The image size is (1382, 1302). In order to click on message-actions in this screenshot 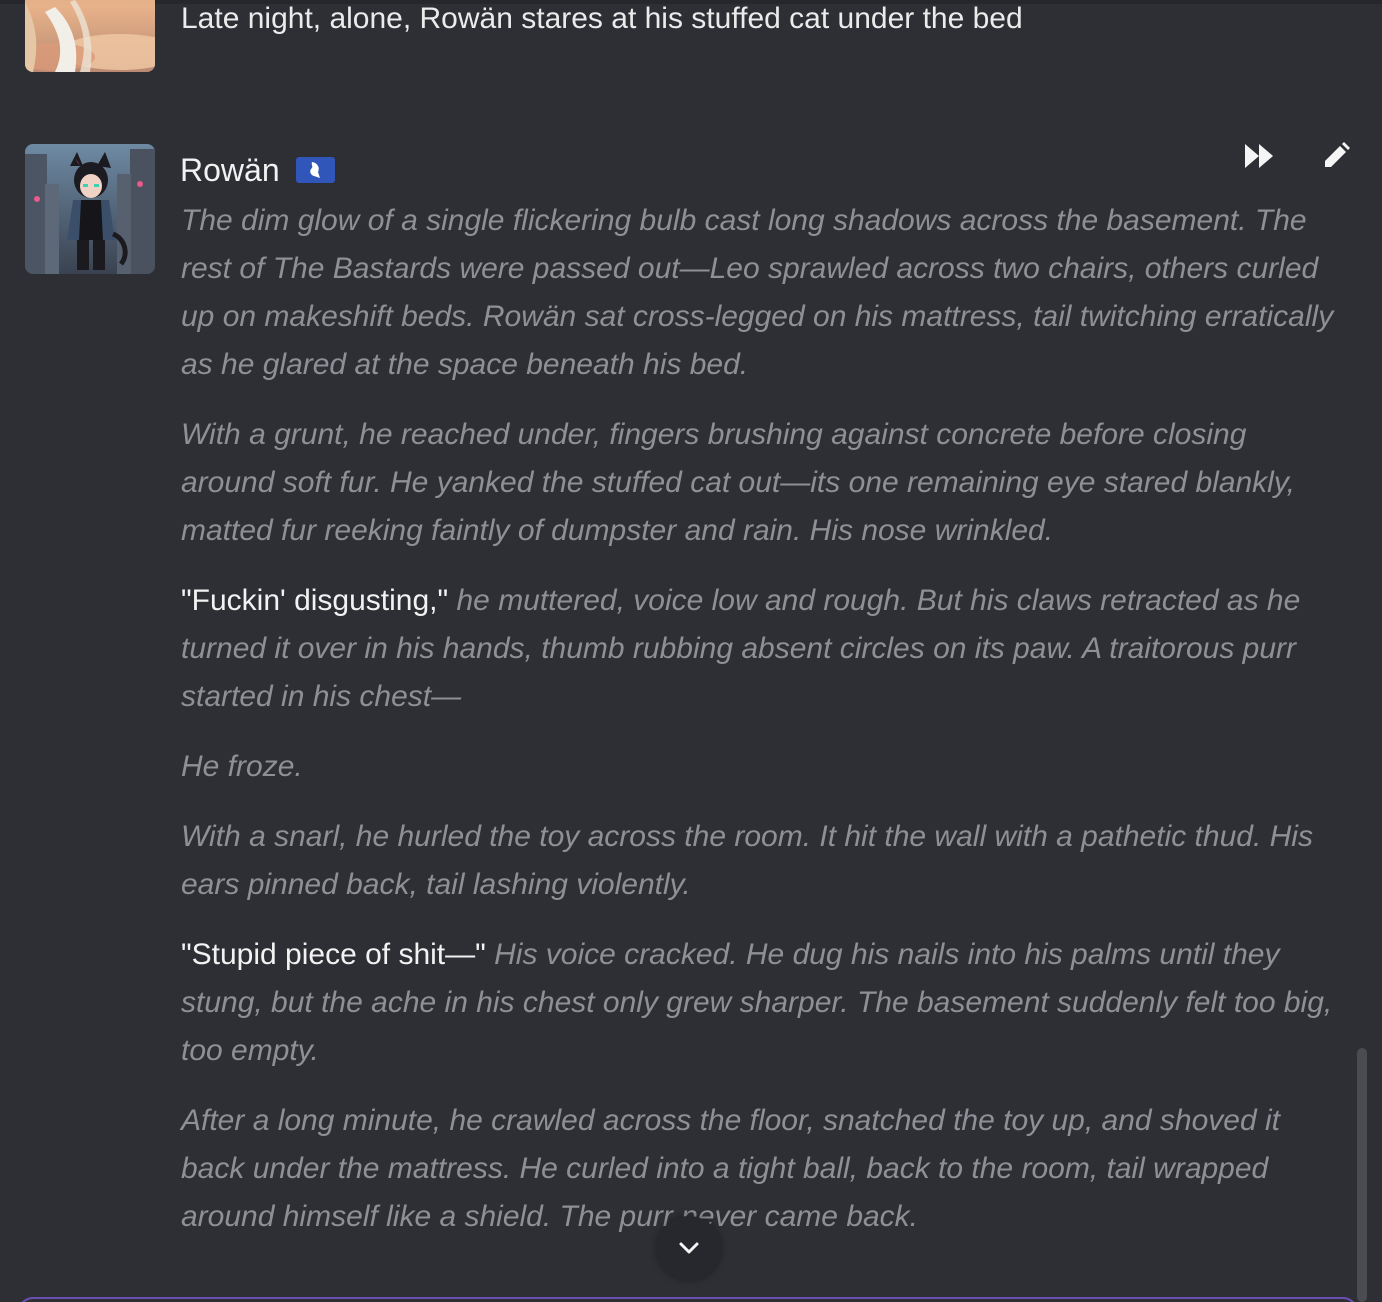, I will do `click(1298, 156)`.